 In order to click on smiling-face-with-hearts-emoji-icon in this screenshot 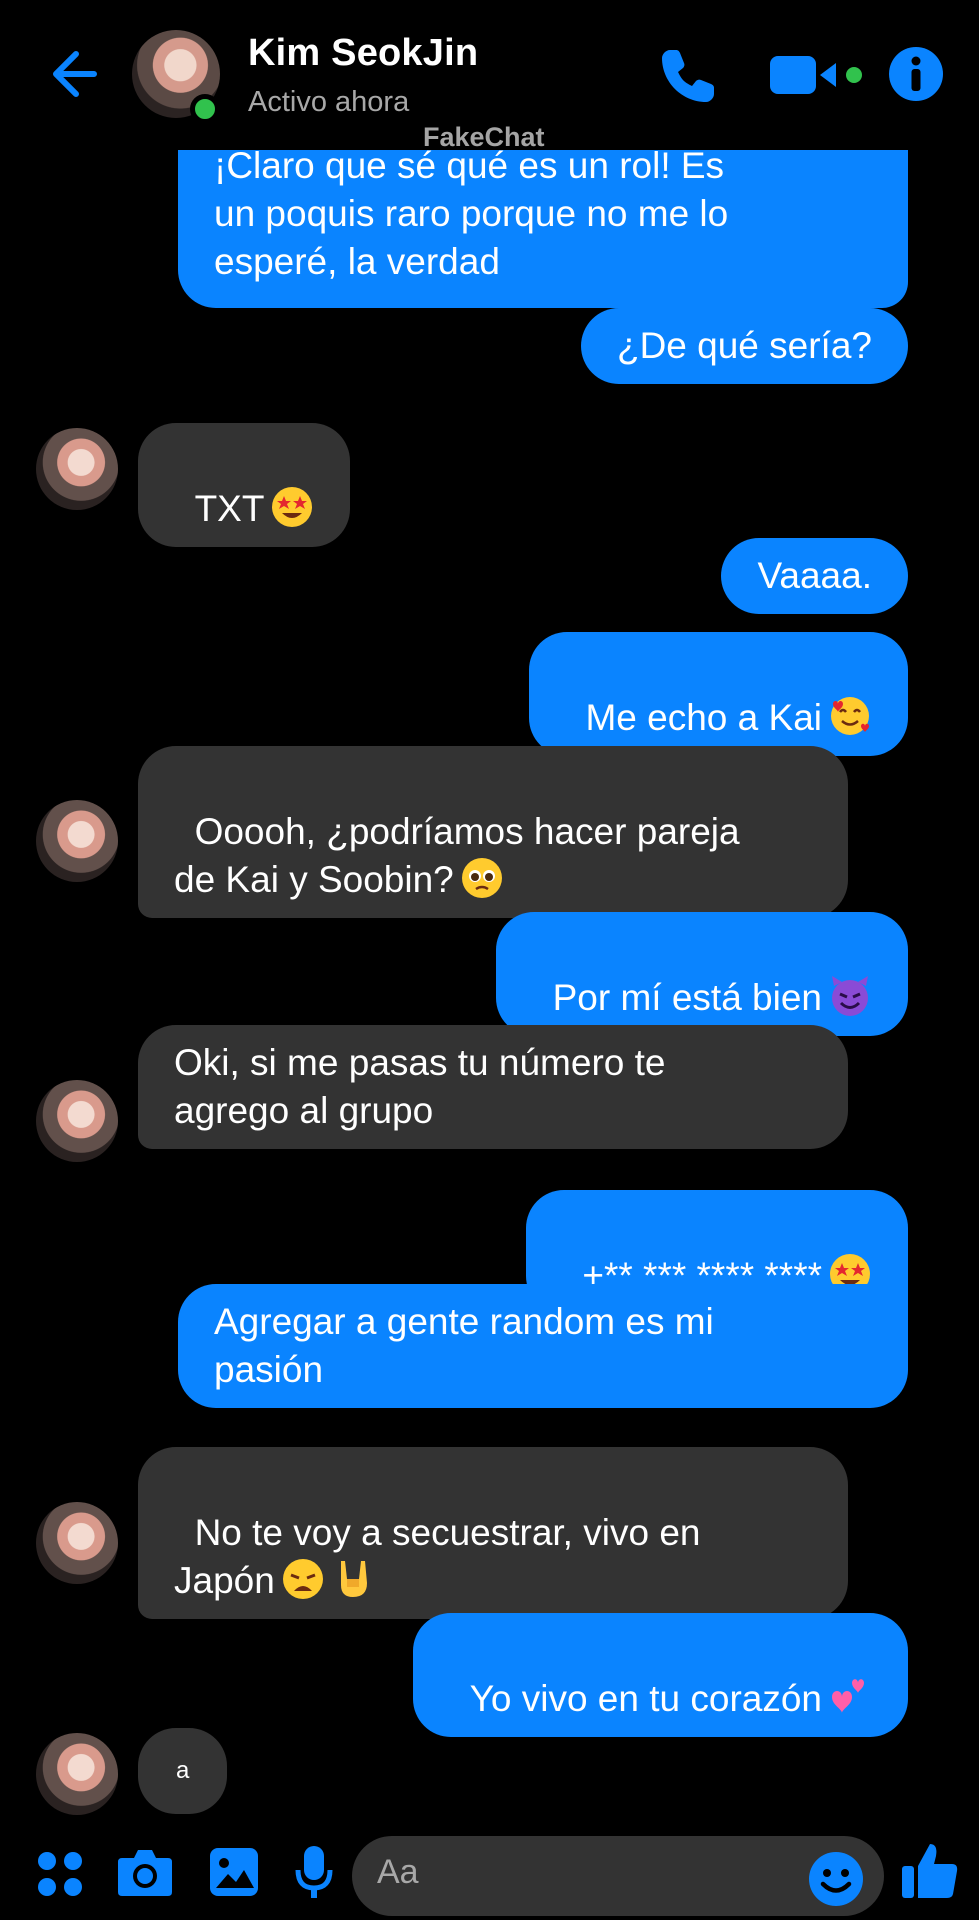, I will do `click(850, 716)`.